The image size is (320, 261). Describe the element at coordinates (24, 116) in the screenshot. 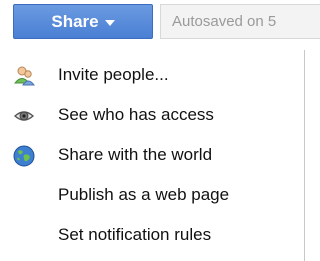

I see `eye-icon` at that location.